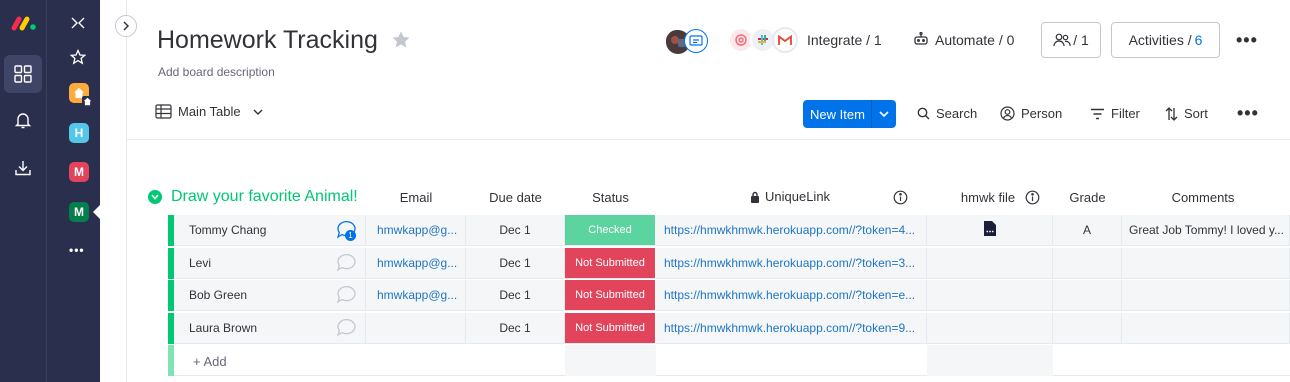 This screenshot has width=1290, height=382. I want to click on members-count: / 1, so click(1081, 40).